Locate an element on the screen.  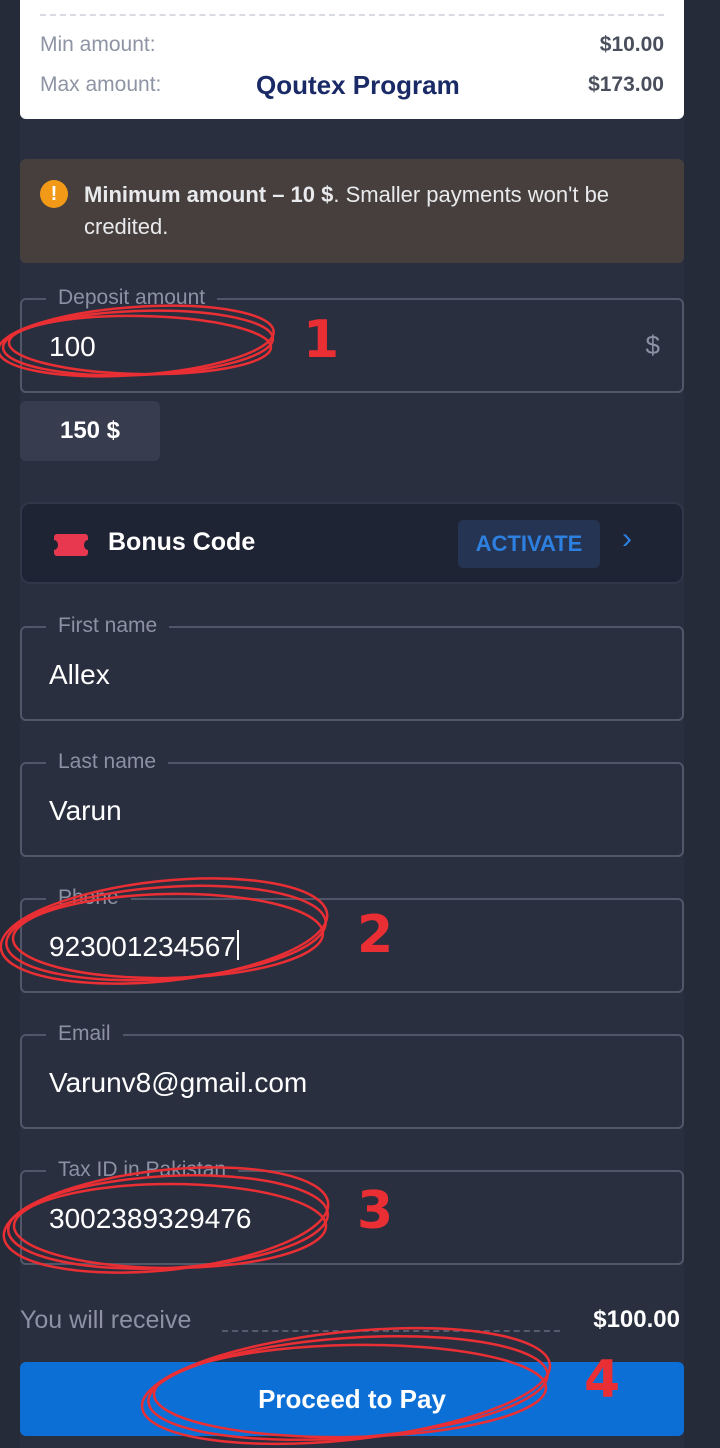
deposit-amount-field: Deposit amount 100 $ is located at coordinates (352, 339).